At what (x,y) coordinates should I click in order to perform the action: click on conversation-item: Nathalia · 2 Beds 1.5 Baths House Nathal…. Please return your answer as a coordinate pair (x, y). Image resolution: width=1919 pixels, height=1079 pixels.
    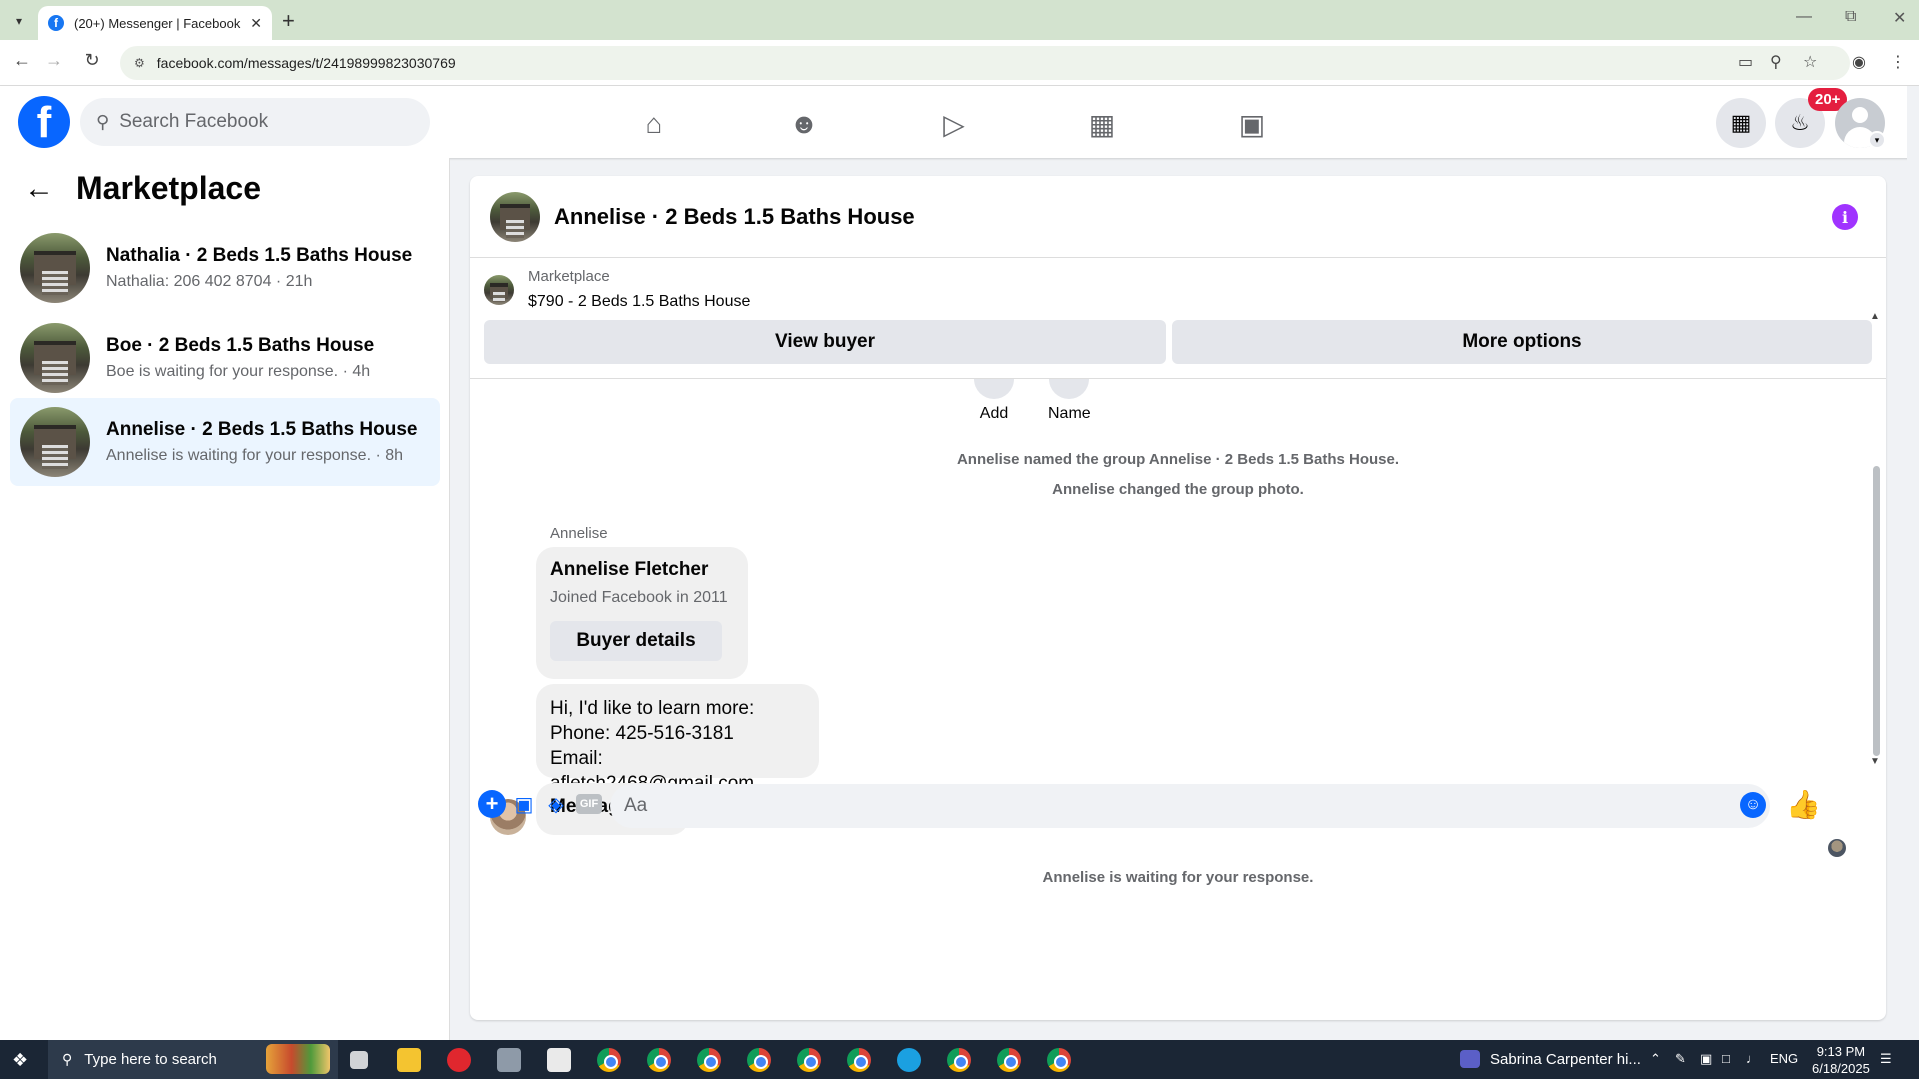
    Looking at the image, I should click on (225, 268).